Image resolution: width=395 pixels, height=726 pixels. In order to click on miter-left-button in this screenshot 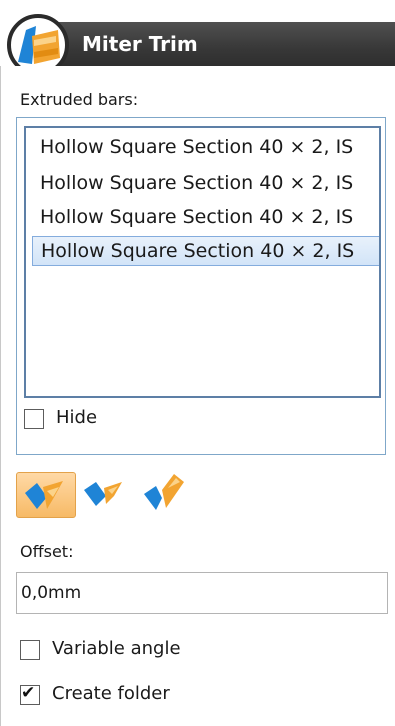, I will do `click(105, 495)`.